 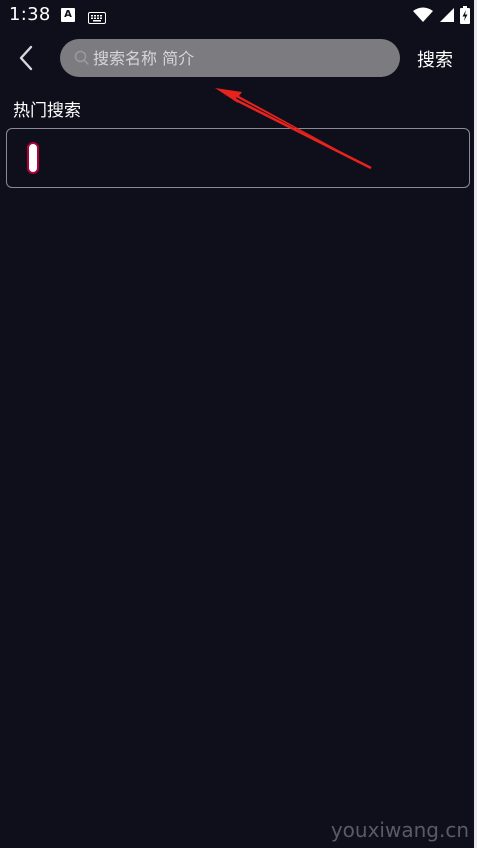 What do you see at coordinates (238, 58) in the screenshot?
I see `search-input` at bounding box center [238, 58].